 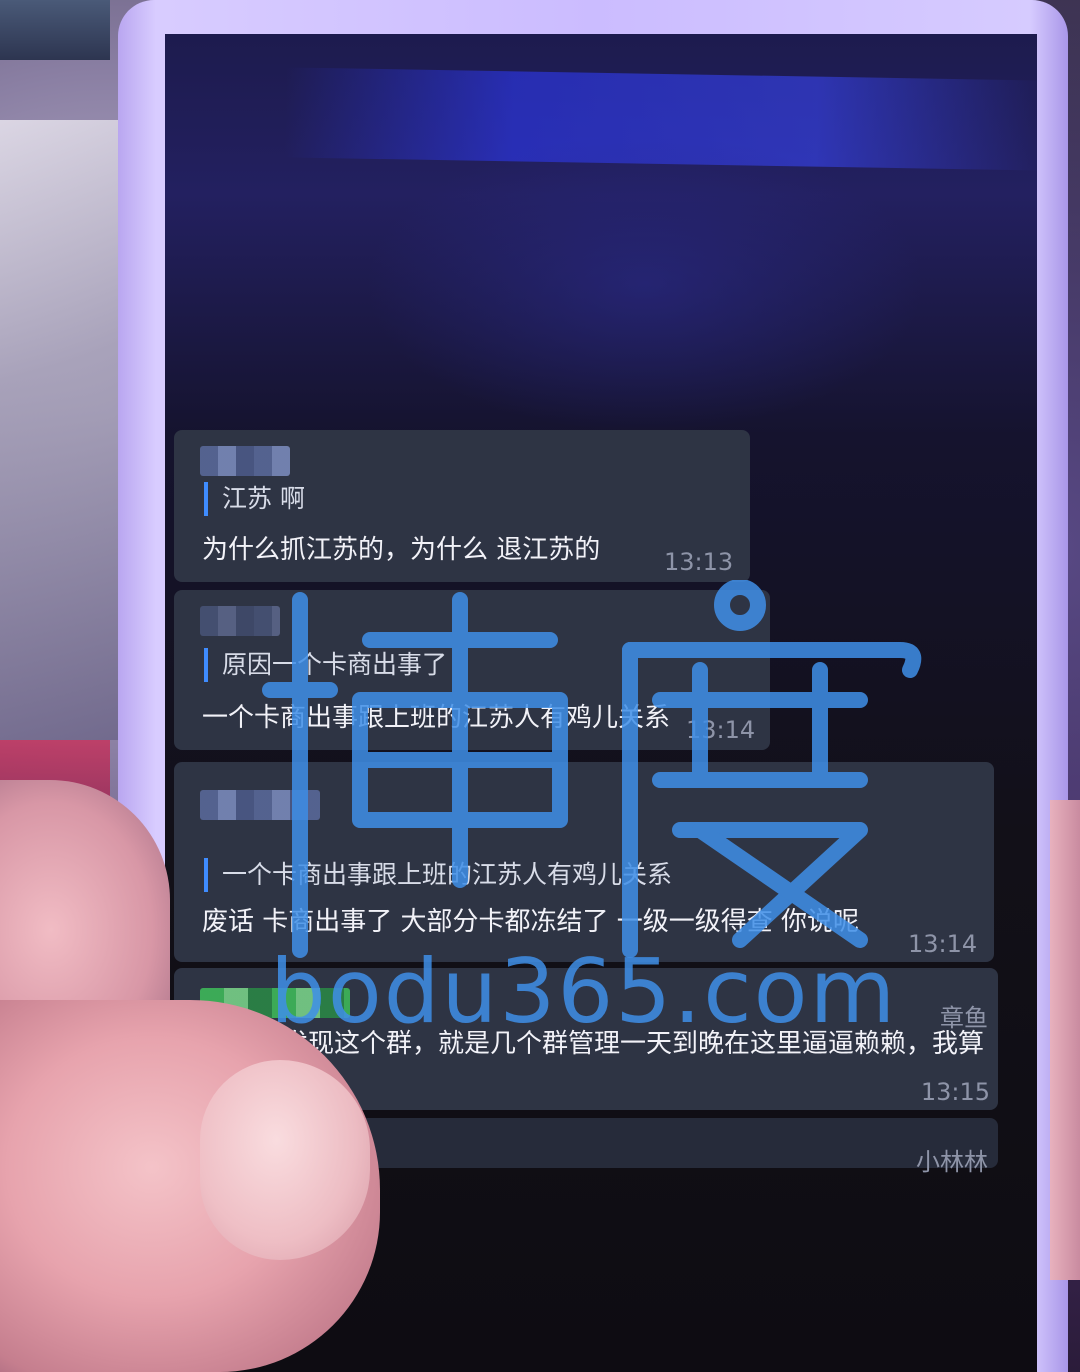 I want to click on message-text: 一个卡商出事跟上班的江苏人有鸡儿关系, so click(x=436, y=718).